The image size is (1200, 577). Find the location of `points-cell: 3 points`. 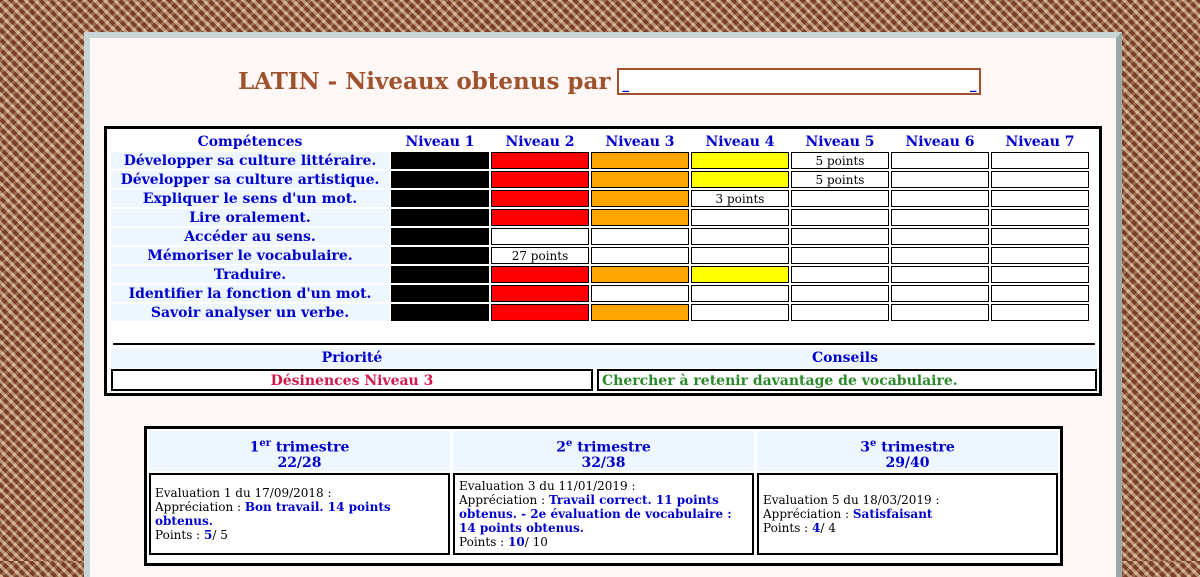

points-cell: 3 points is located at coordinates (740, 198).